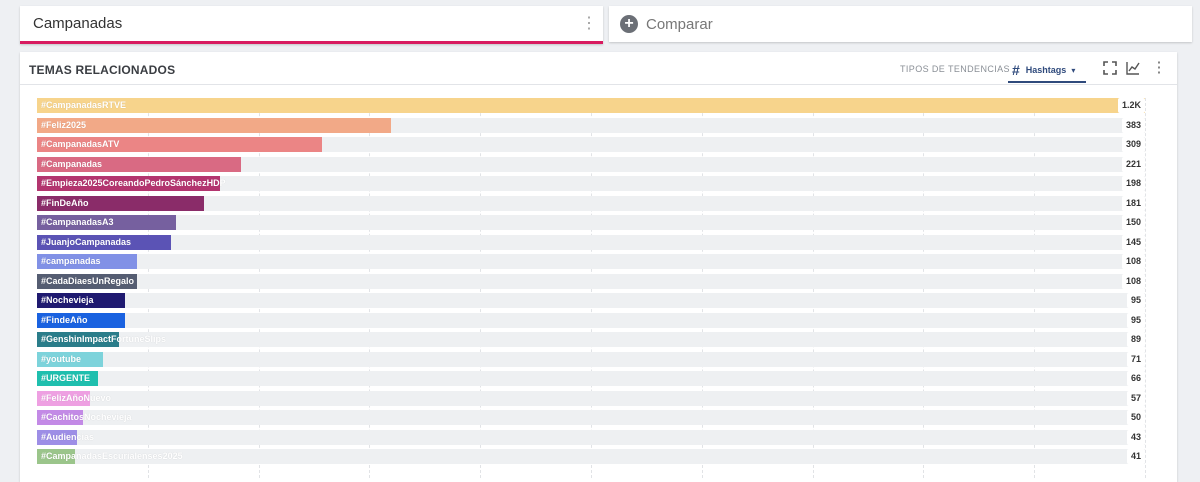  Describe the element at coordinates (1135, 378) in the screenshot. I see `bar-value: 66` at that location.